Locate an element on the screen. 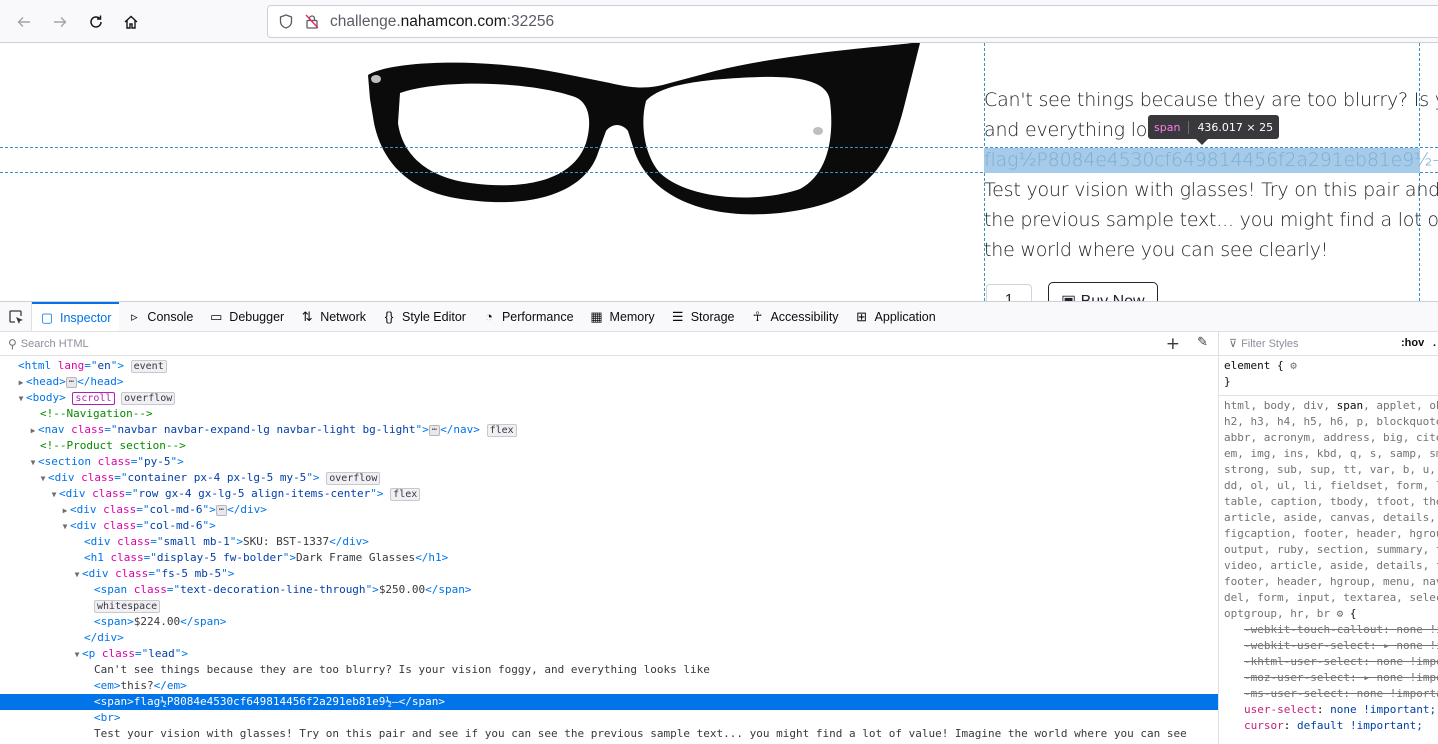 Image resolution: width=1438 pixels, height=744 pixels. selector-line: video, article, aside, details, f is located at coordinates (1331, 565).